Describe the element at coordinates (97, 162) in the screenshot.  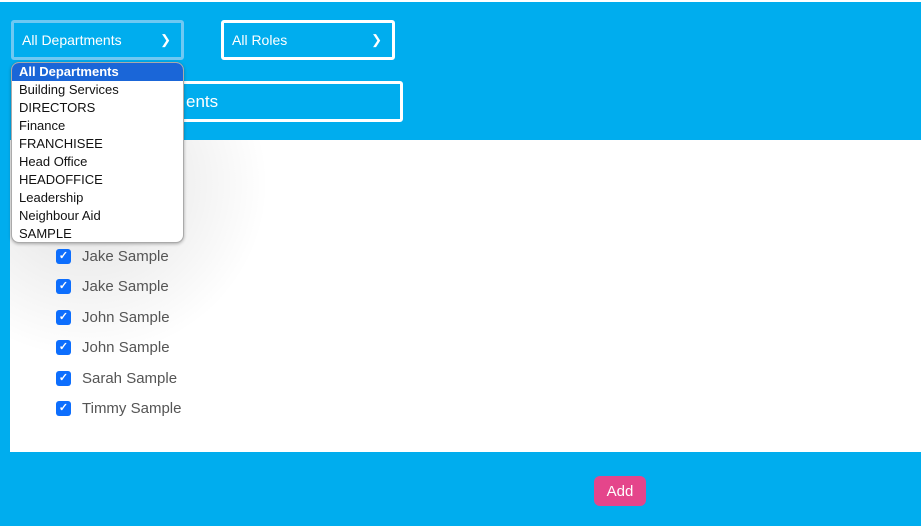
I see `department-option: Head Office` at that location.